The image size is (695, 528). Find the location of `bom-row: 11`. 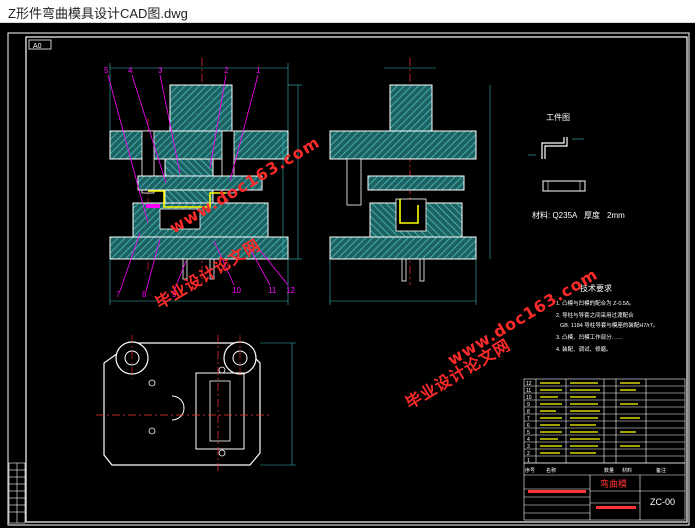

bom-row: 11 is located at coordinates (528, 391).